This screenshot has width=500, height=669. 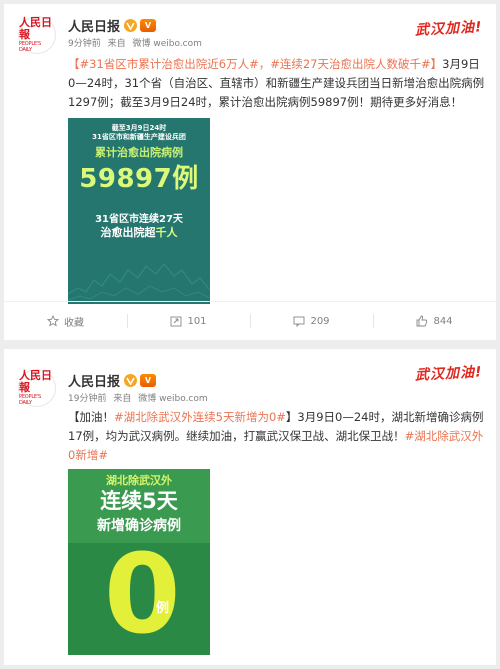 I want to click on star-icon, so click(x=53, y=321).